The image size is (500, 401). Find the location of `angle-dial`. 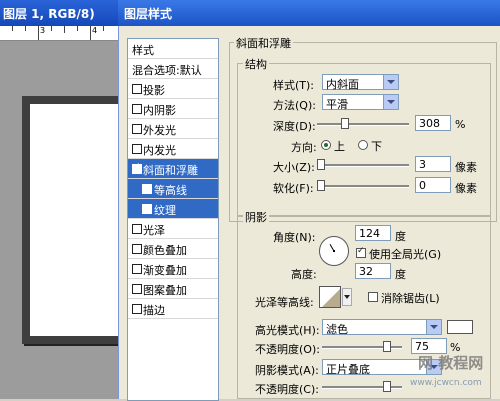

angle-dial is located at coordinates (334, 251).